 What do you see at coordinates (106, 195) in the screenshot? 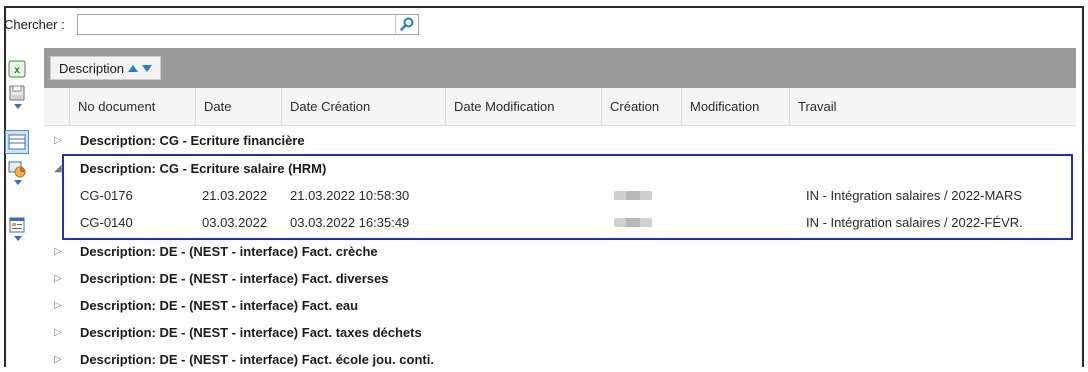
I see `cell-no-document: CG-0176` at bounding box center [106, 195].